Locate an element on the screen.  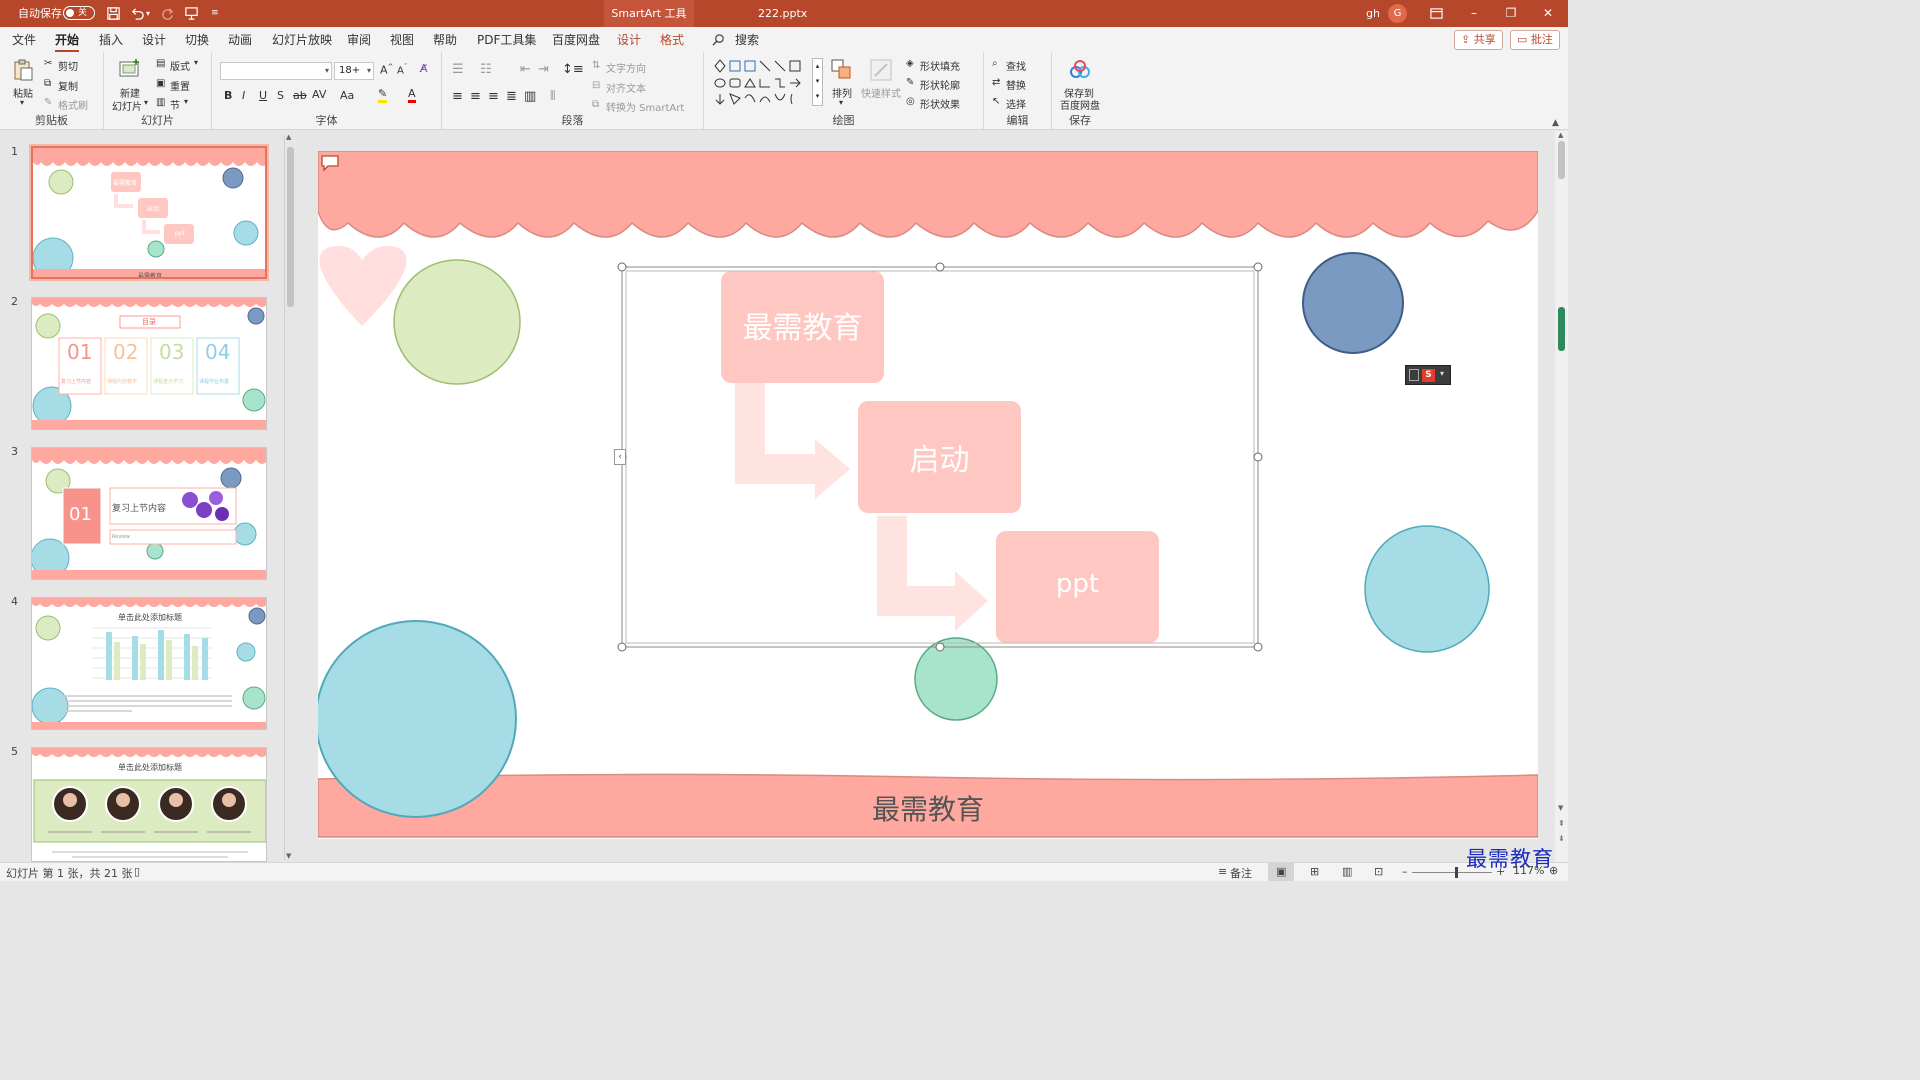
shadow-icon: S is located at coordinates (280, 95).